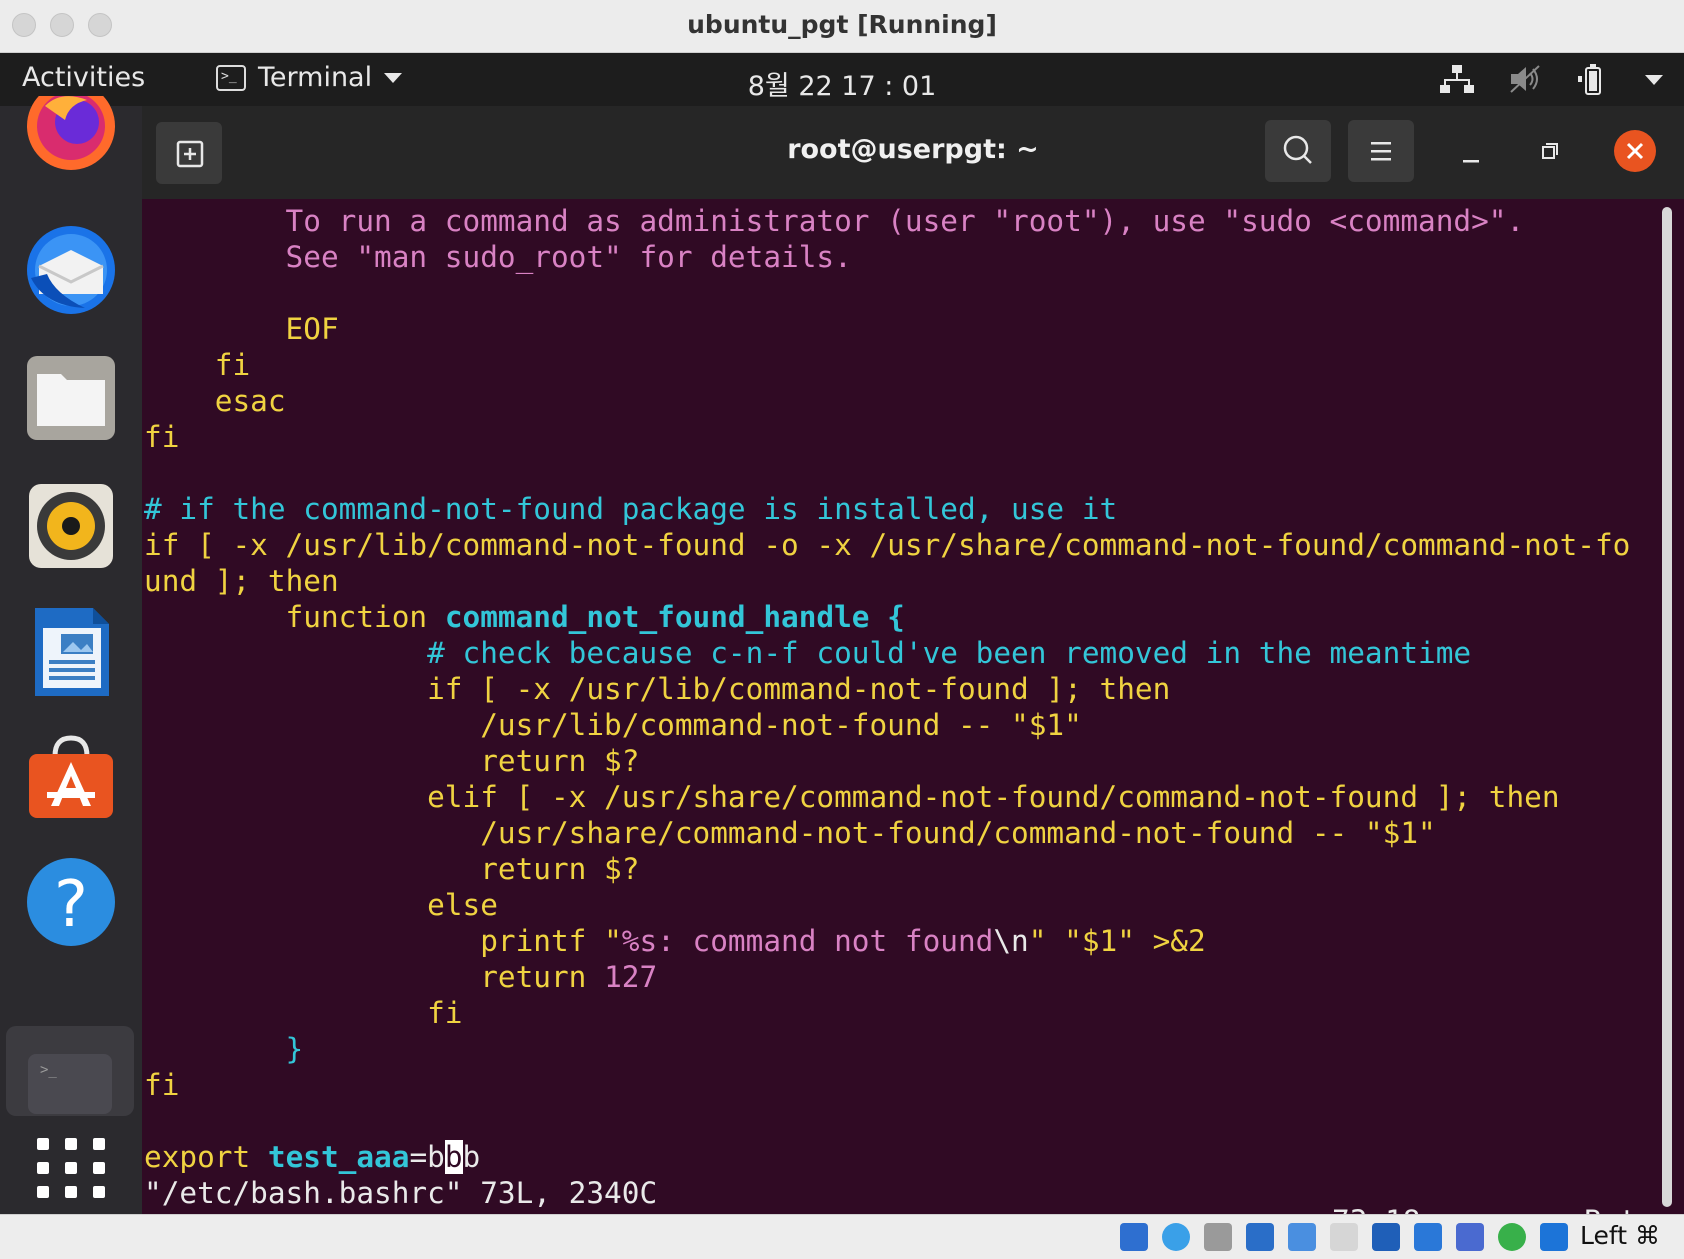 The height and width of the screenshot is (1259, 1684). I want to click on rhythmbox-icon, so click(71, 526).